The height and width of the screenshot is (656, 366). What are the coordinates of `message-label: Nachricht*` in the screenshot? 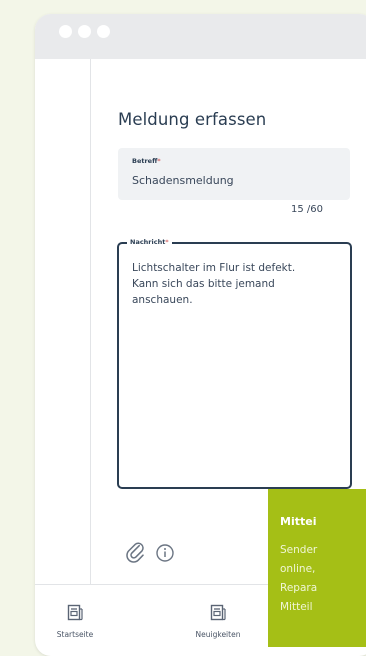 It's located at (149, 242).